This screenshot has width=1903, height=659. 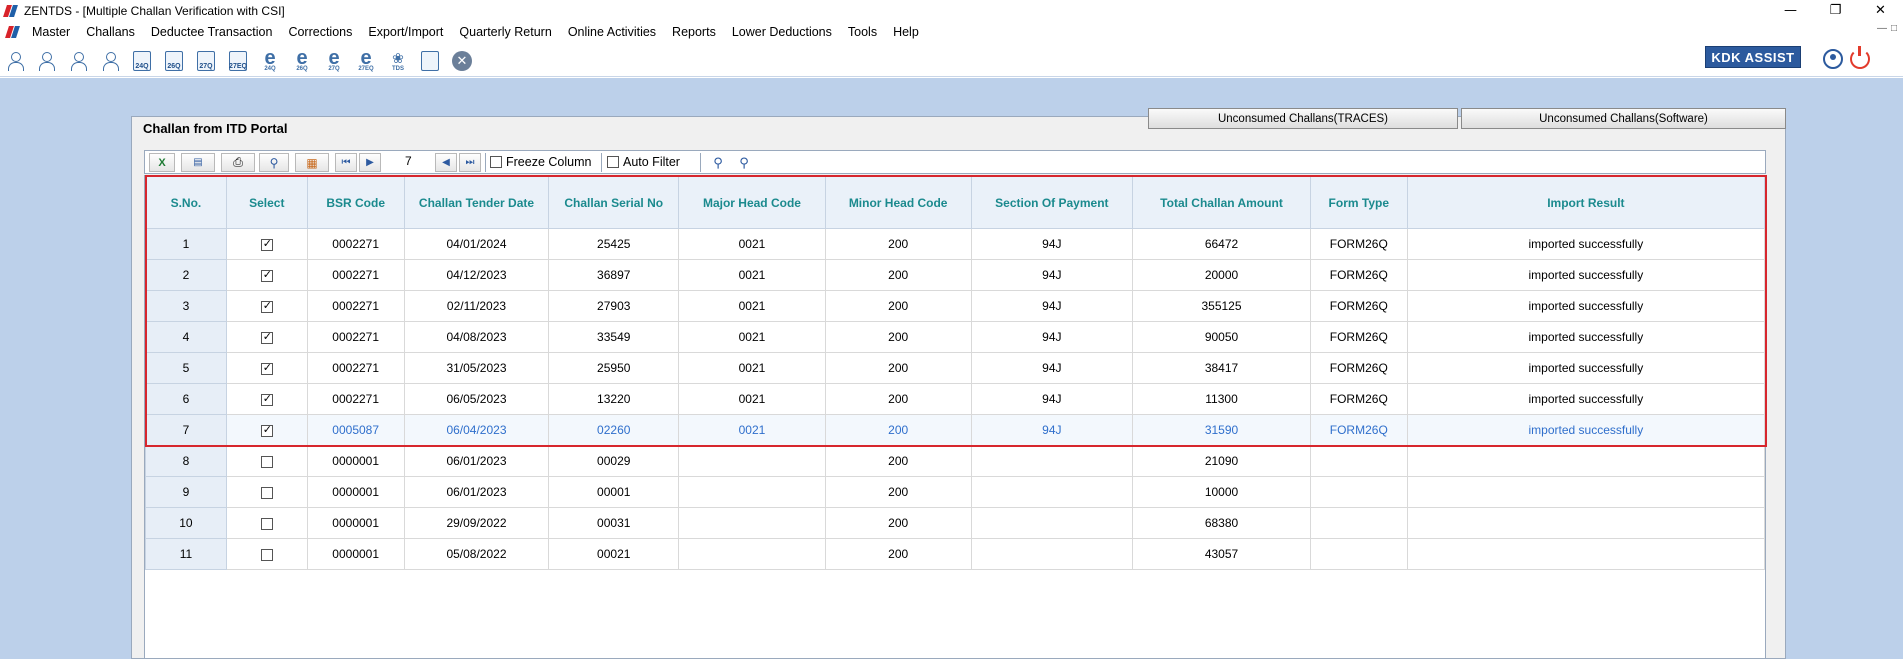 What do you see at coordinates (110, 32) in the screenshot?
I see `menu-challans: Challans` at bounding box center [110, 32].